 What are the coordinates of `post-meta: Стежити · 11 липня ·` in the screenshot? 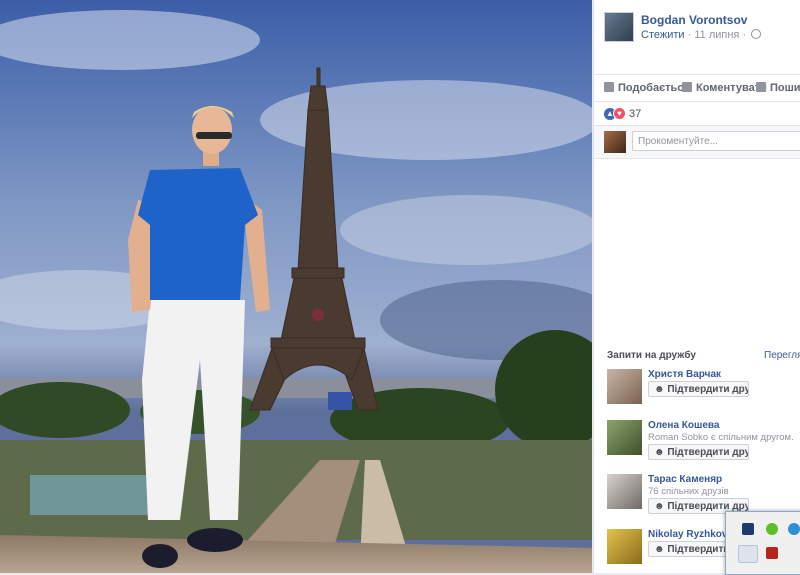 It's located at (701, 35).